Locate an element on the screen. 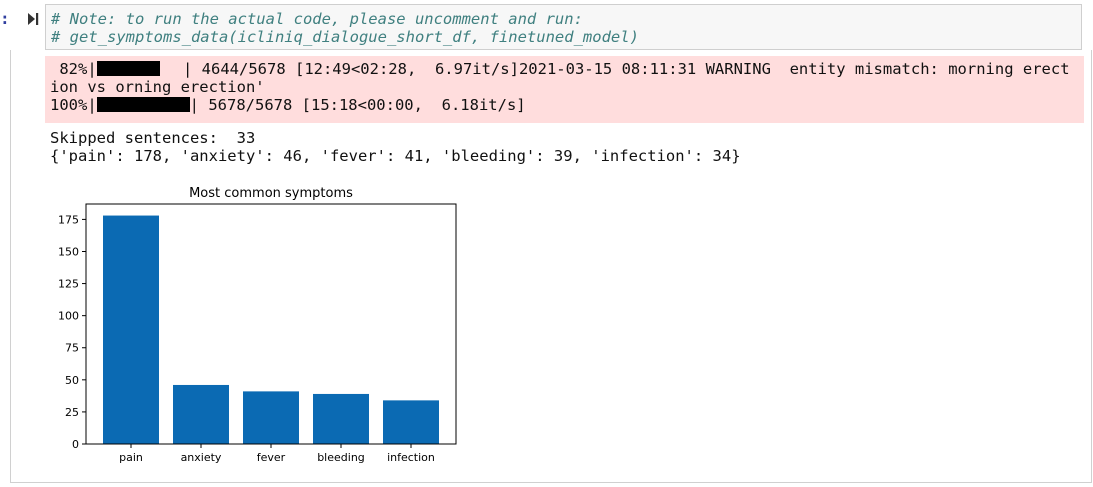 The height and width of the screenshot is (487, 1093). chart-title: Most common symptoms is located at coordinates (271, 193).